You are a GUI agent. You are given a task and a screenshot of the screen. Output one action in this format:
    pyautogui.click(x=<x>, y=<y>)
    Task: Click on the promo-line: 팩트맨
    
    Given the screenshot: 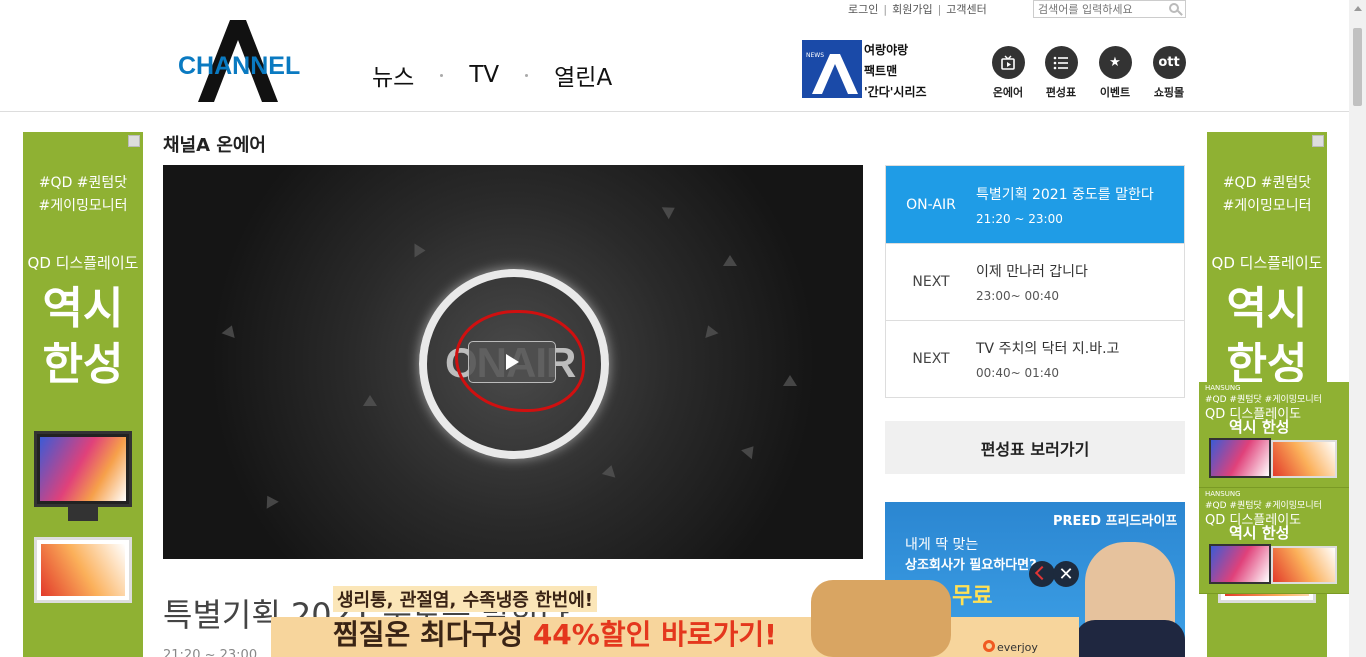 What is the action you would take?
    pyautogui.click(x=881, y=71)
    